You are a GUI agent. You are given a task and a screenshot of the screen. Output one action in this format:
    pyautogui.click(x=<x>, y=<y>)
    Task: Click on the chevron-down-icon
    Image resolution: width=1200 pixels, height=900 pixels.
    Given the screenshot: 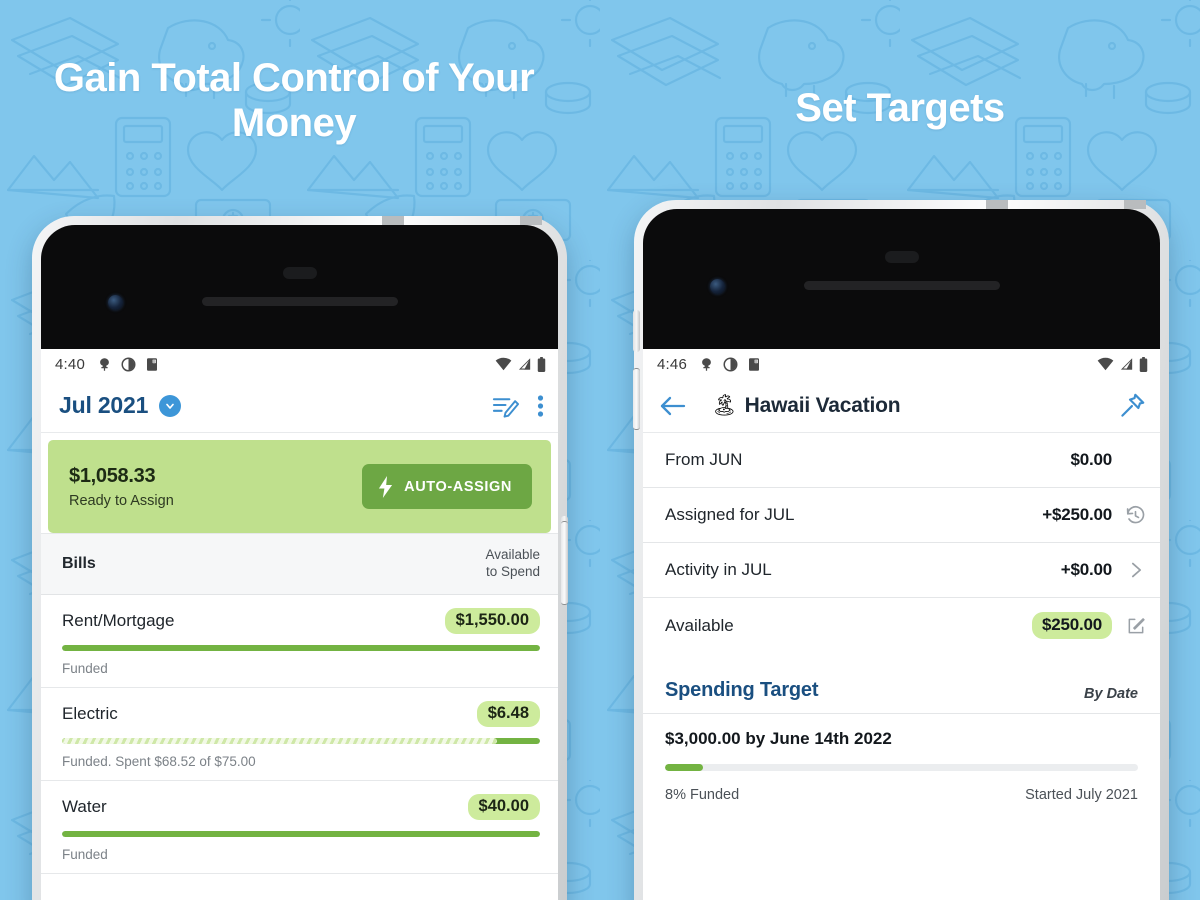 What is the action you would take?
    pyautogui.click(x=170, y=405)
    